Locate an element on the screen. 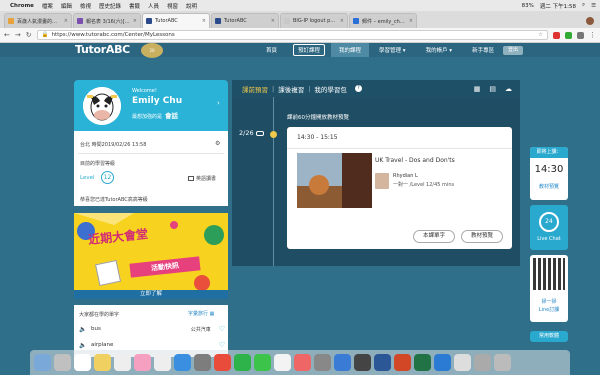  photos-icon is located at coordinates (142, 362).